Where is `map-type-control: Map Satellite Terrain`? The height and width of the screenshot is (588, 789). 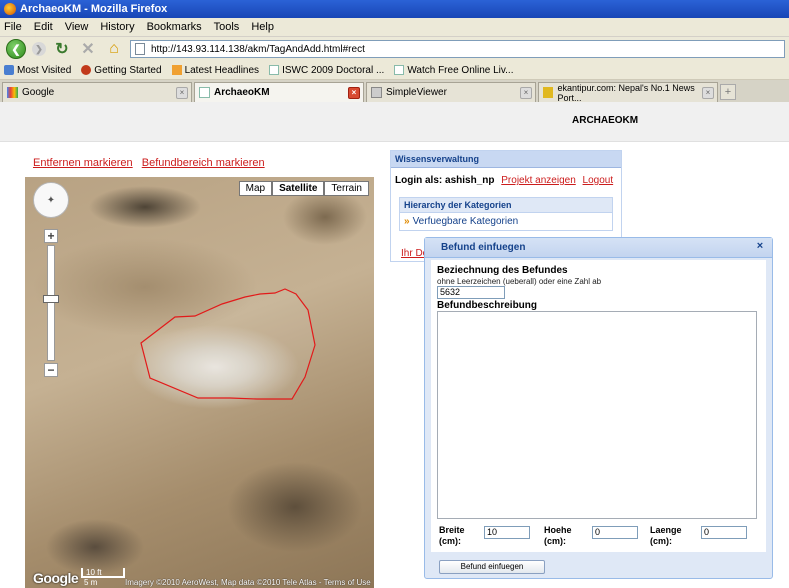
map-type-control: Map Satellite Terrain is located at coordinates (303, 188).